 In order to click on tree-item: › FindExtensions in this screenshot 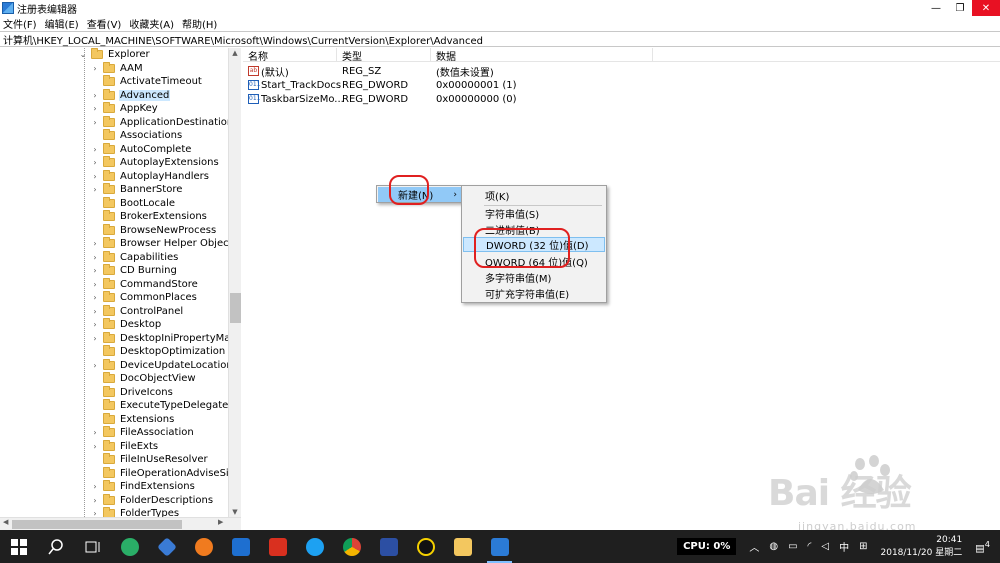, I will do `click(165, 487)`.